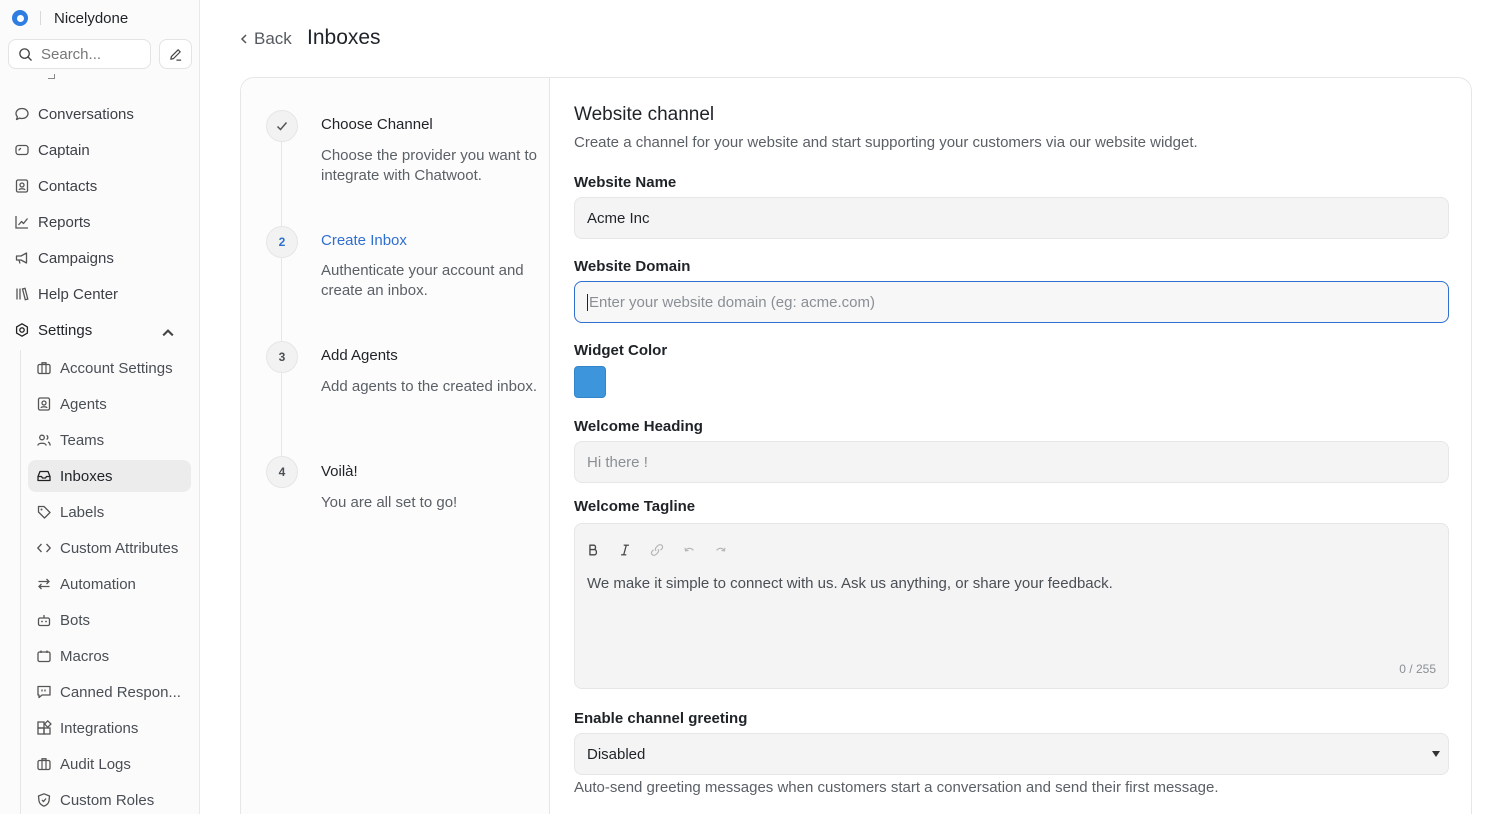 This screenshot has height=814, width=1512. What do you see at coordinates (102, 150) in the screenshot?
I see `nav-captain: Captain` at bounding box center [102, 150].